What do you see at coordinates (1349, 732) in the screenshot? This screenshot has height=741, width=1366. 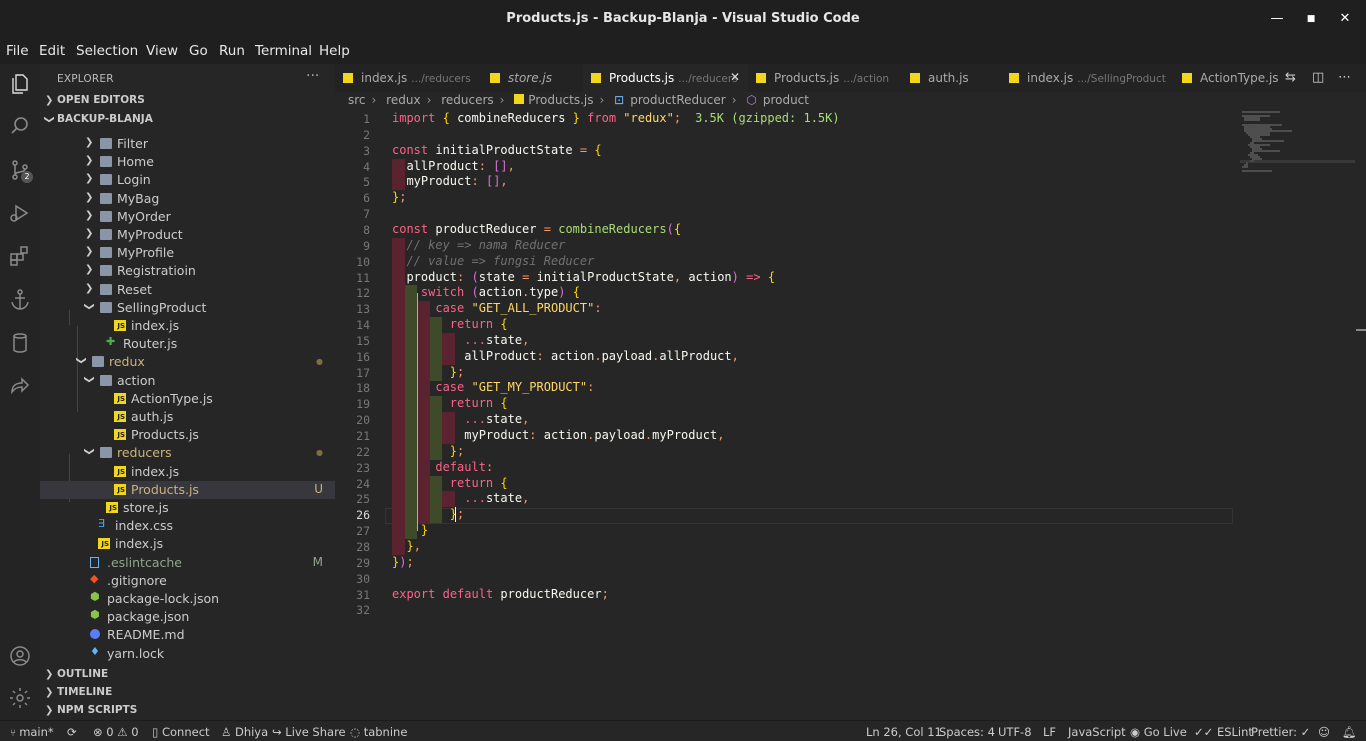 I see `notifications-icon: 🔔︎` at bounding box center [1349, 732].